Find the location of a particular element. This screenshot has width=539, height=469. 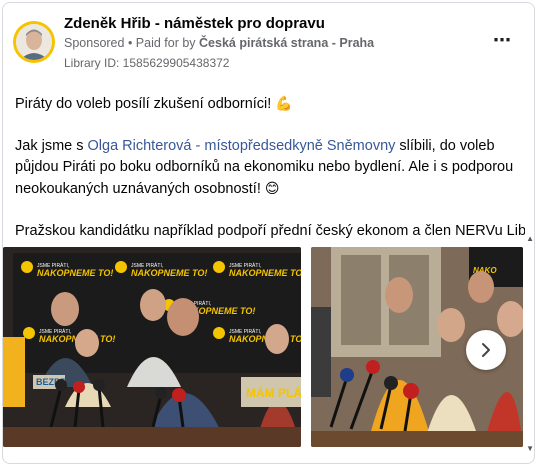

svg-text: MÁM PLÁN is located at coordinates (273, 392).